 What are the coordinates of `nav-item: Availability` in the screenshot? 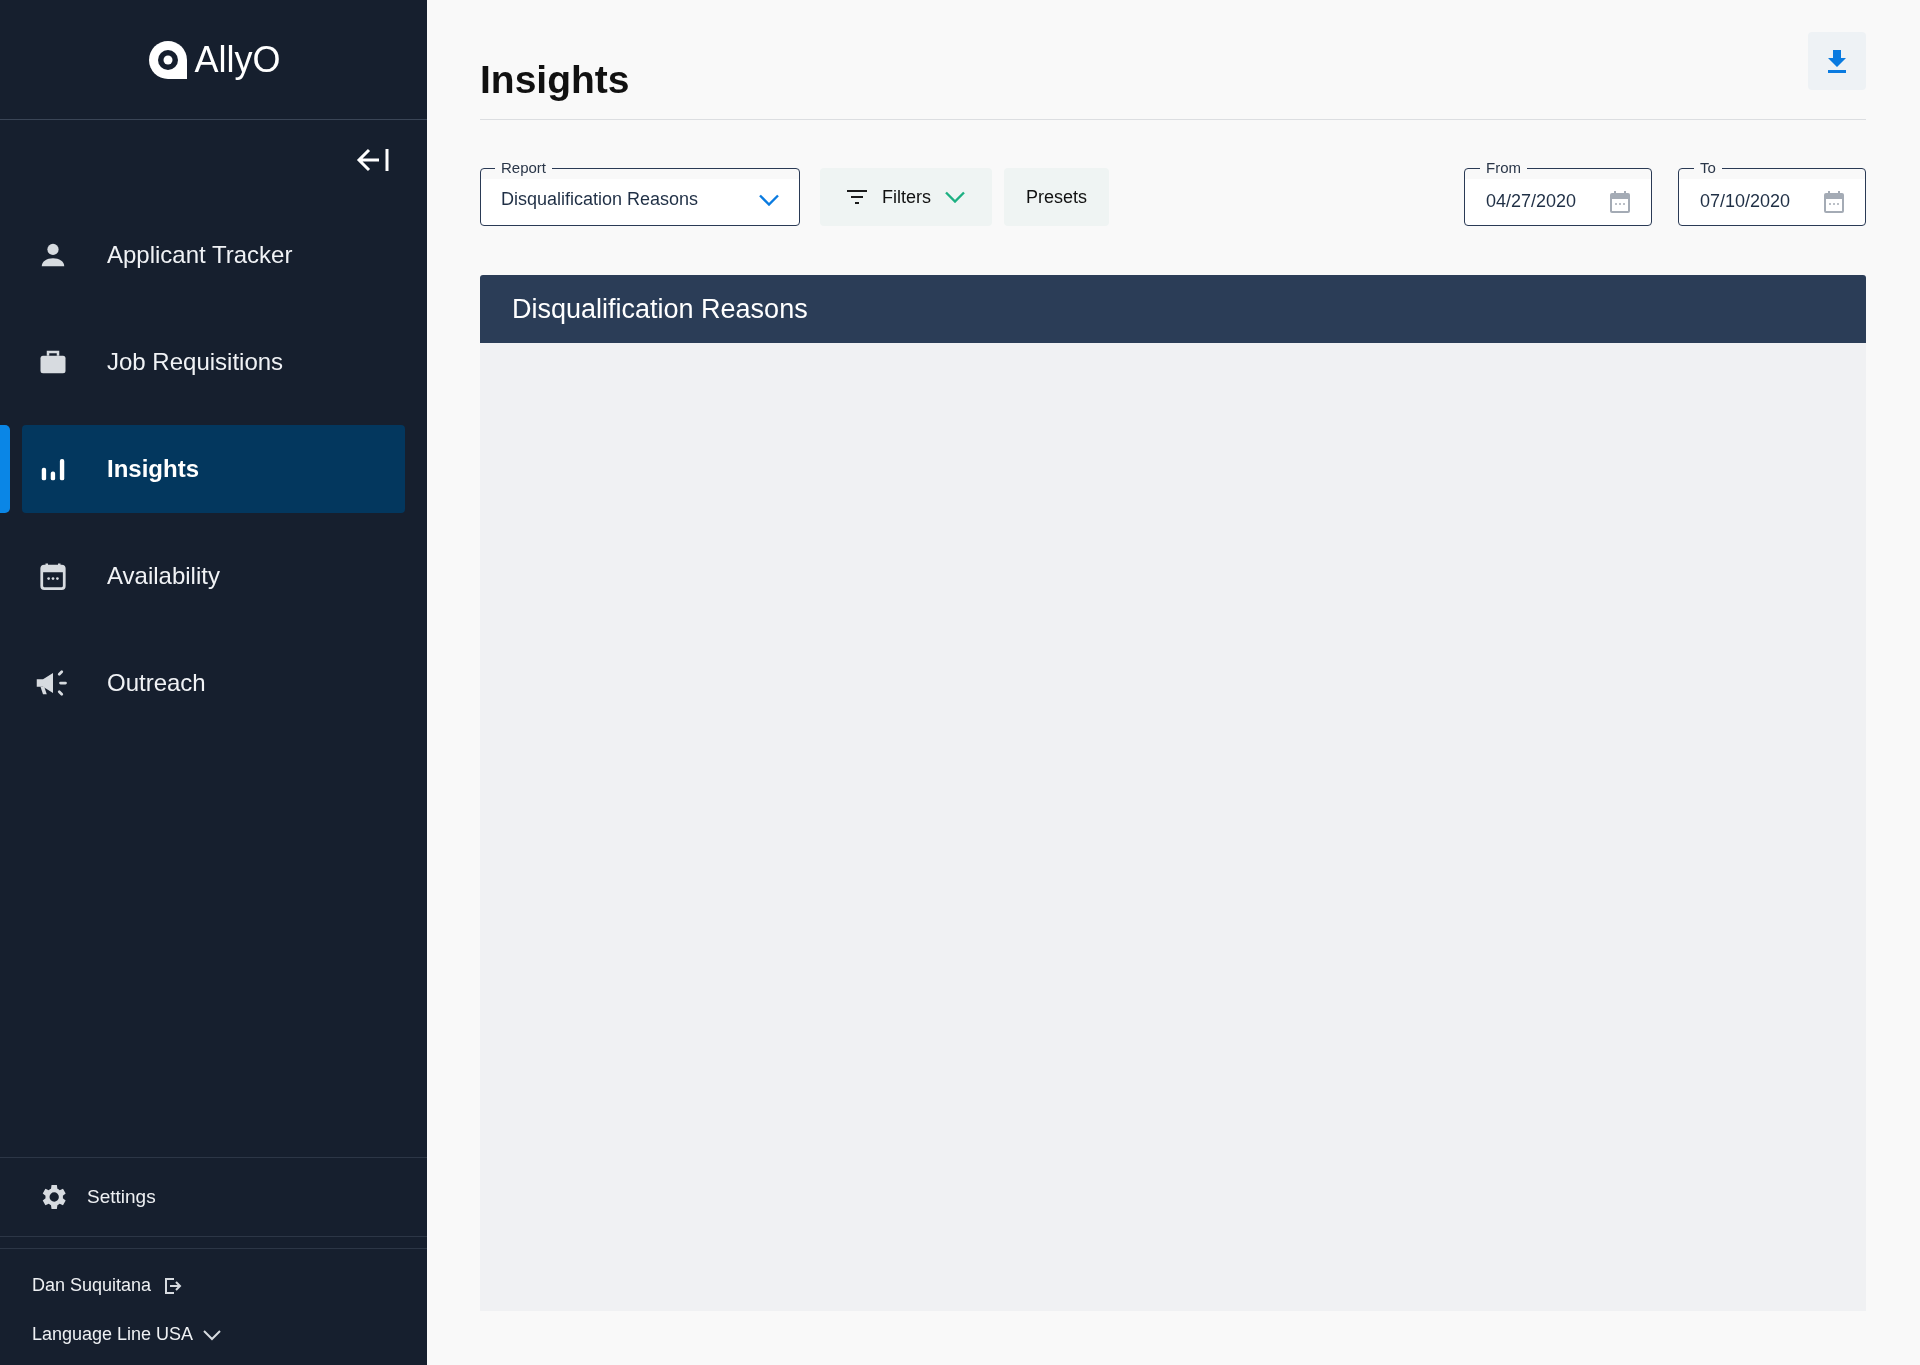 It's located at (213, 576).